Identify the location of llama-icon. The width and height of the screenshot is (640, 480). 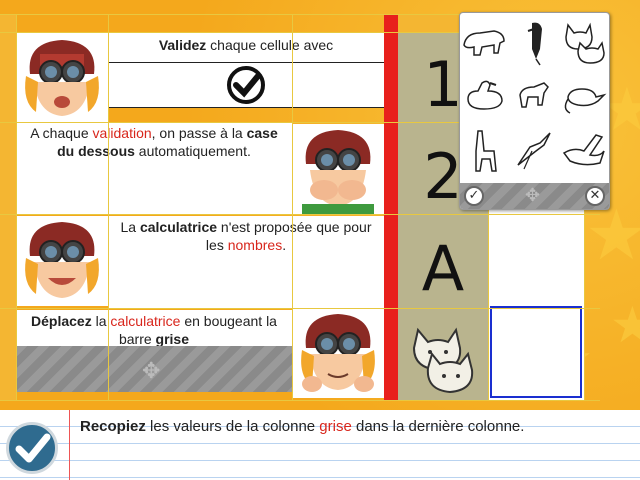
(484, 151).